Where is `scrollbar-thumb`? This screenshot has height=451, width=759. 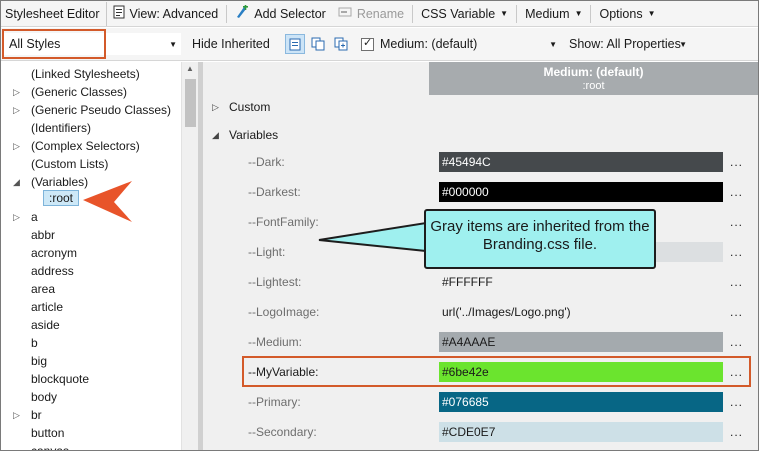
scrollbar-thumb is located at coordinates (190, 103).